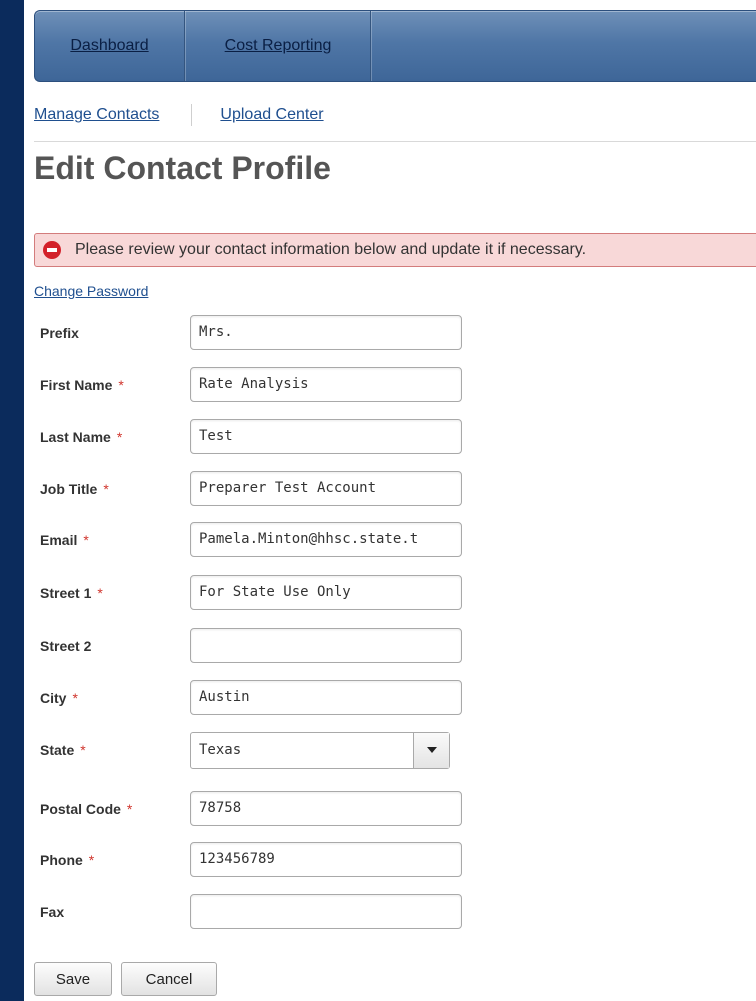 Image resolution: width=756 pixels, height=1001 pixels. I want to click on manage-contacts-link: Manage Contacts, so click(96, 115).